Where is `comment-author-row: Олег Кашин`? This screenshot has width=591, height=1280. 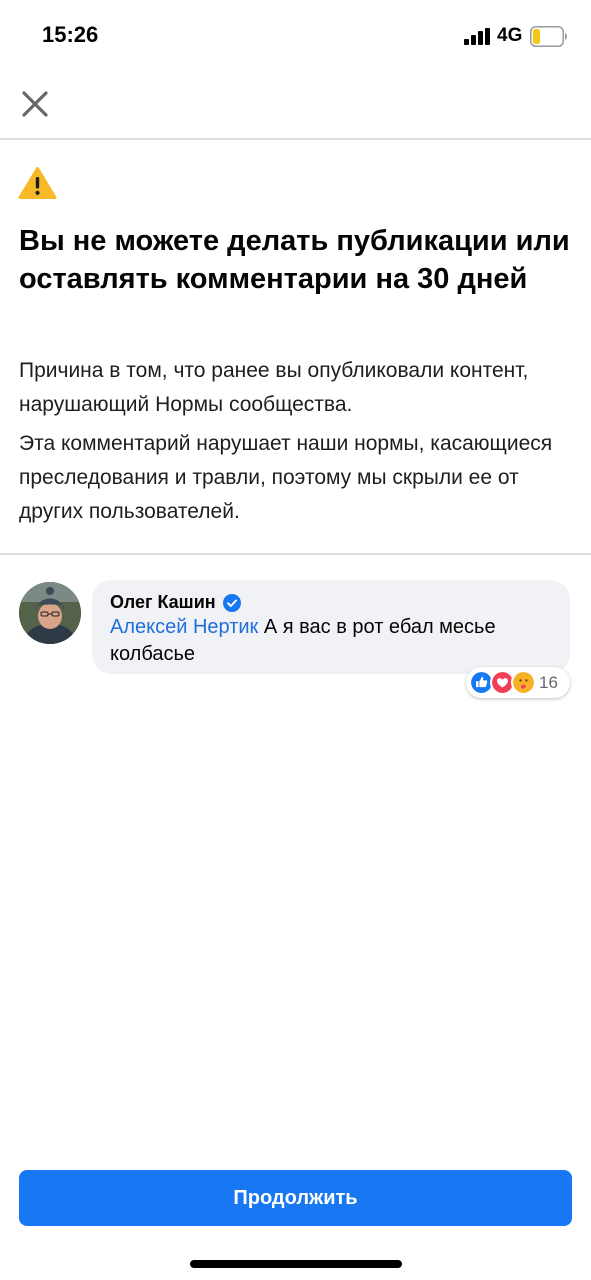
comment-author-row: Олег Кашин is located at coordinates (175, 602).